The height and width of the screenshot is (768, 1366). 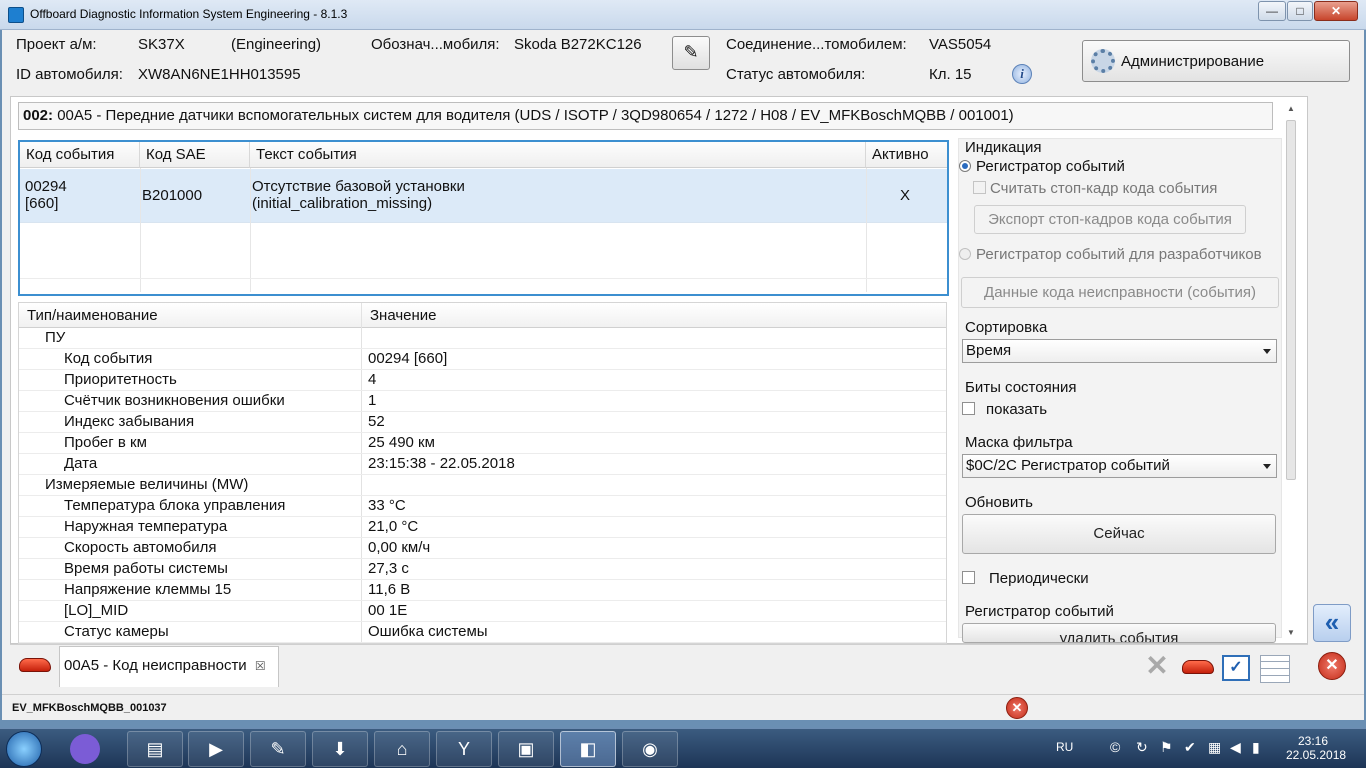 I want to click on detail-row: Дата 23:15:38 - 22.05.2018, so click(x=482, y=464).